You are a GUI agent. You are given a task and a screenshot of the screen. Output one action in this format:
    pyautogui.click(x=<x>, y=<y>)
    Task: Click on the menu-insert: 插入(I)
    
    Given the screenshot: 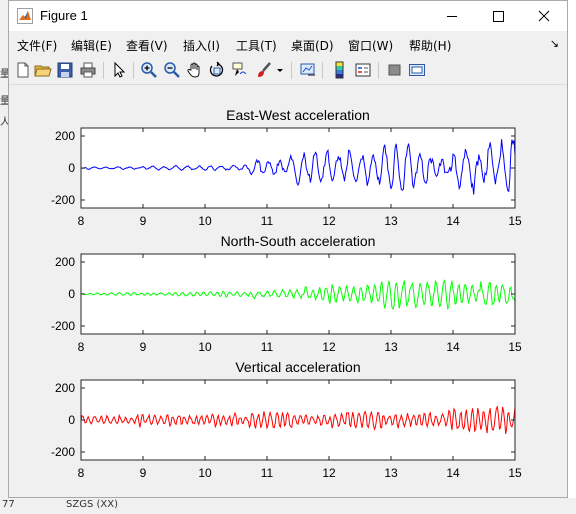 What is the action you would take?
    pyautogui.click(x=201, y=45)
    